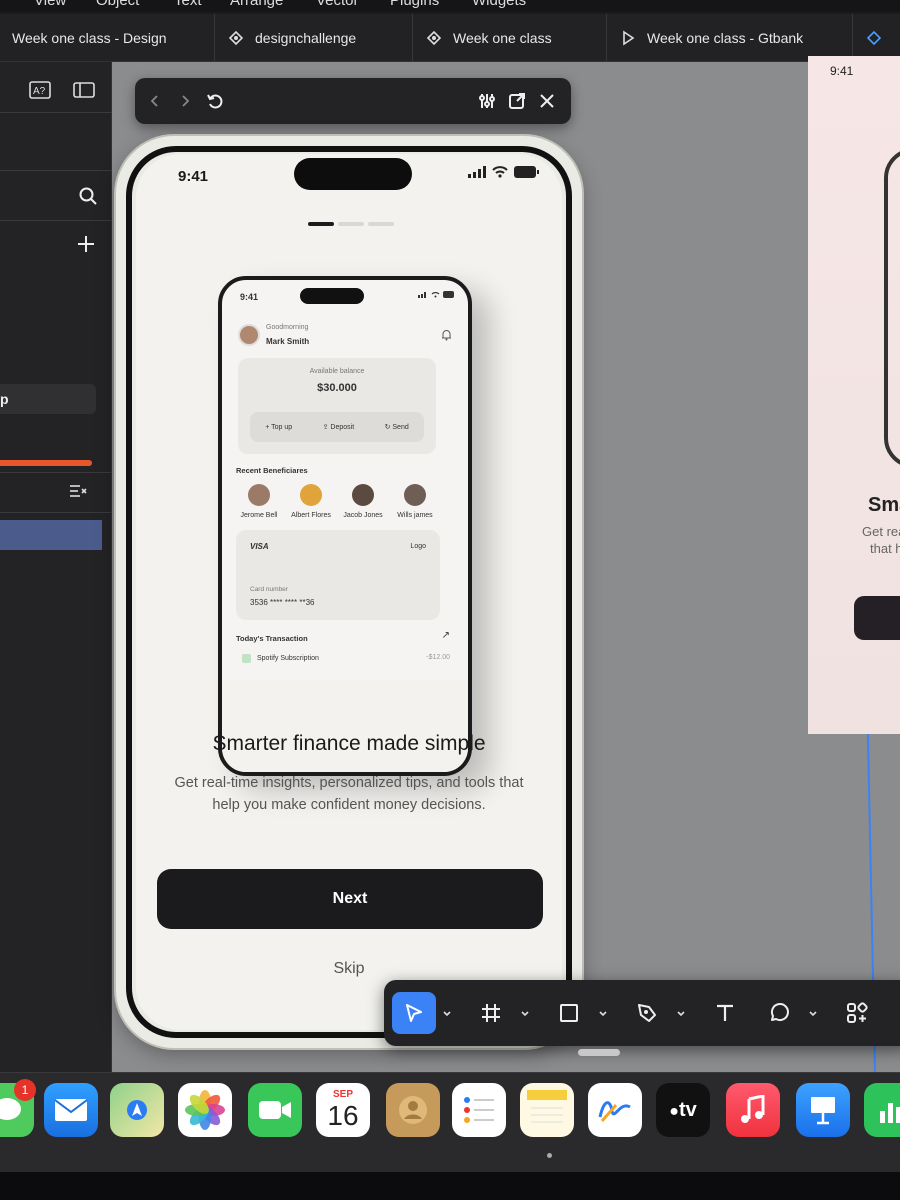  Describe the element at coordinates (350, 899) in the screenshot. I see `next-button: Next` at that location.